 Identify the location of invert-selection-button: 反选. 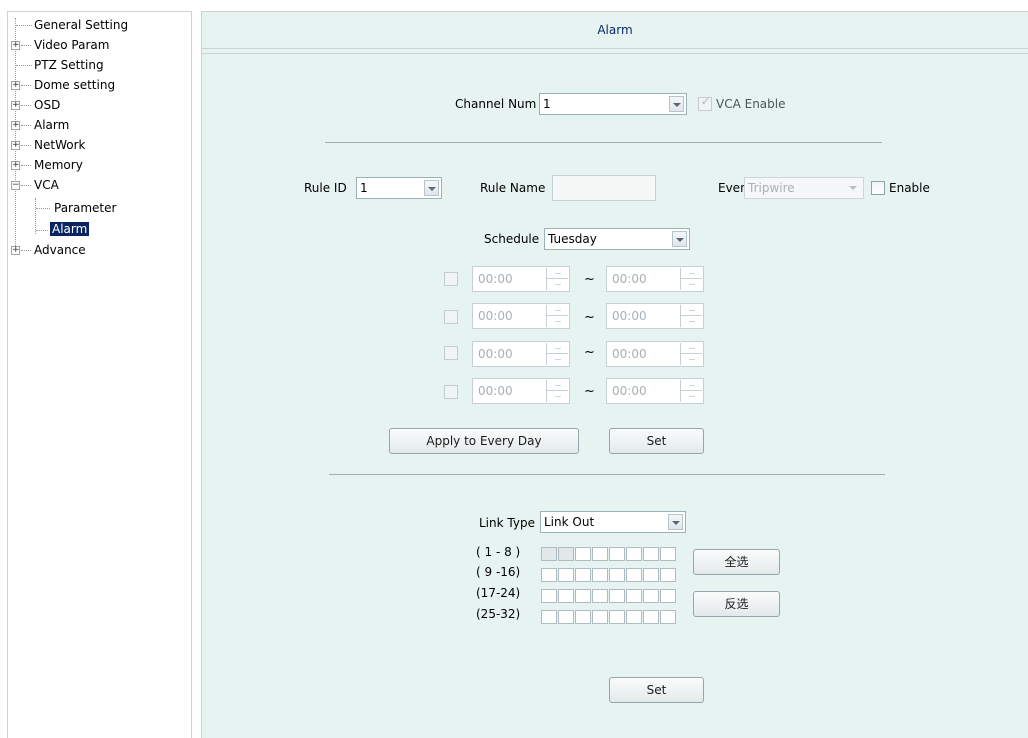
(736, 604).